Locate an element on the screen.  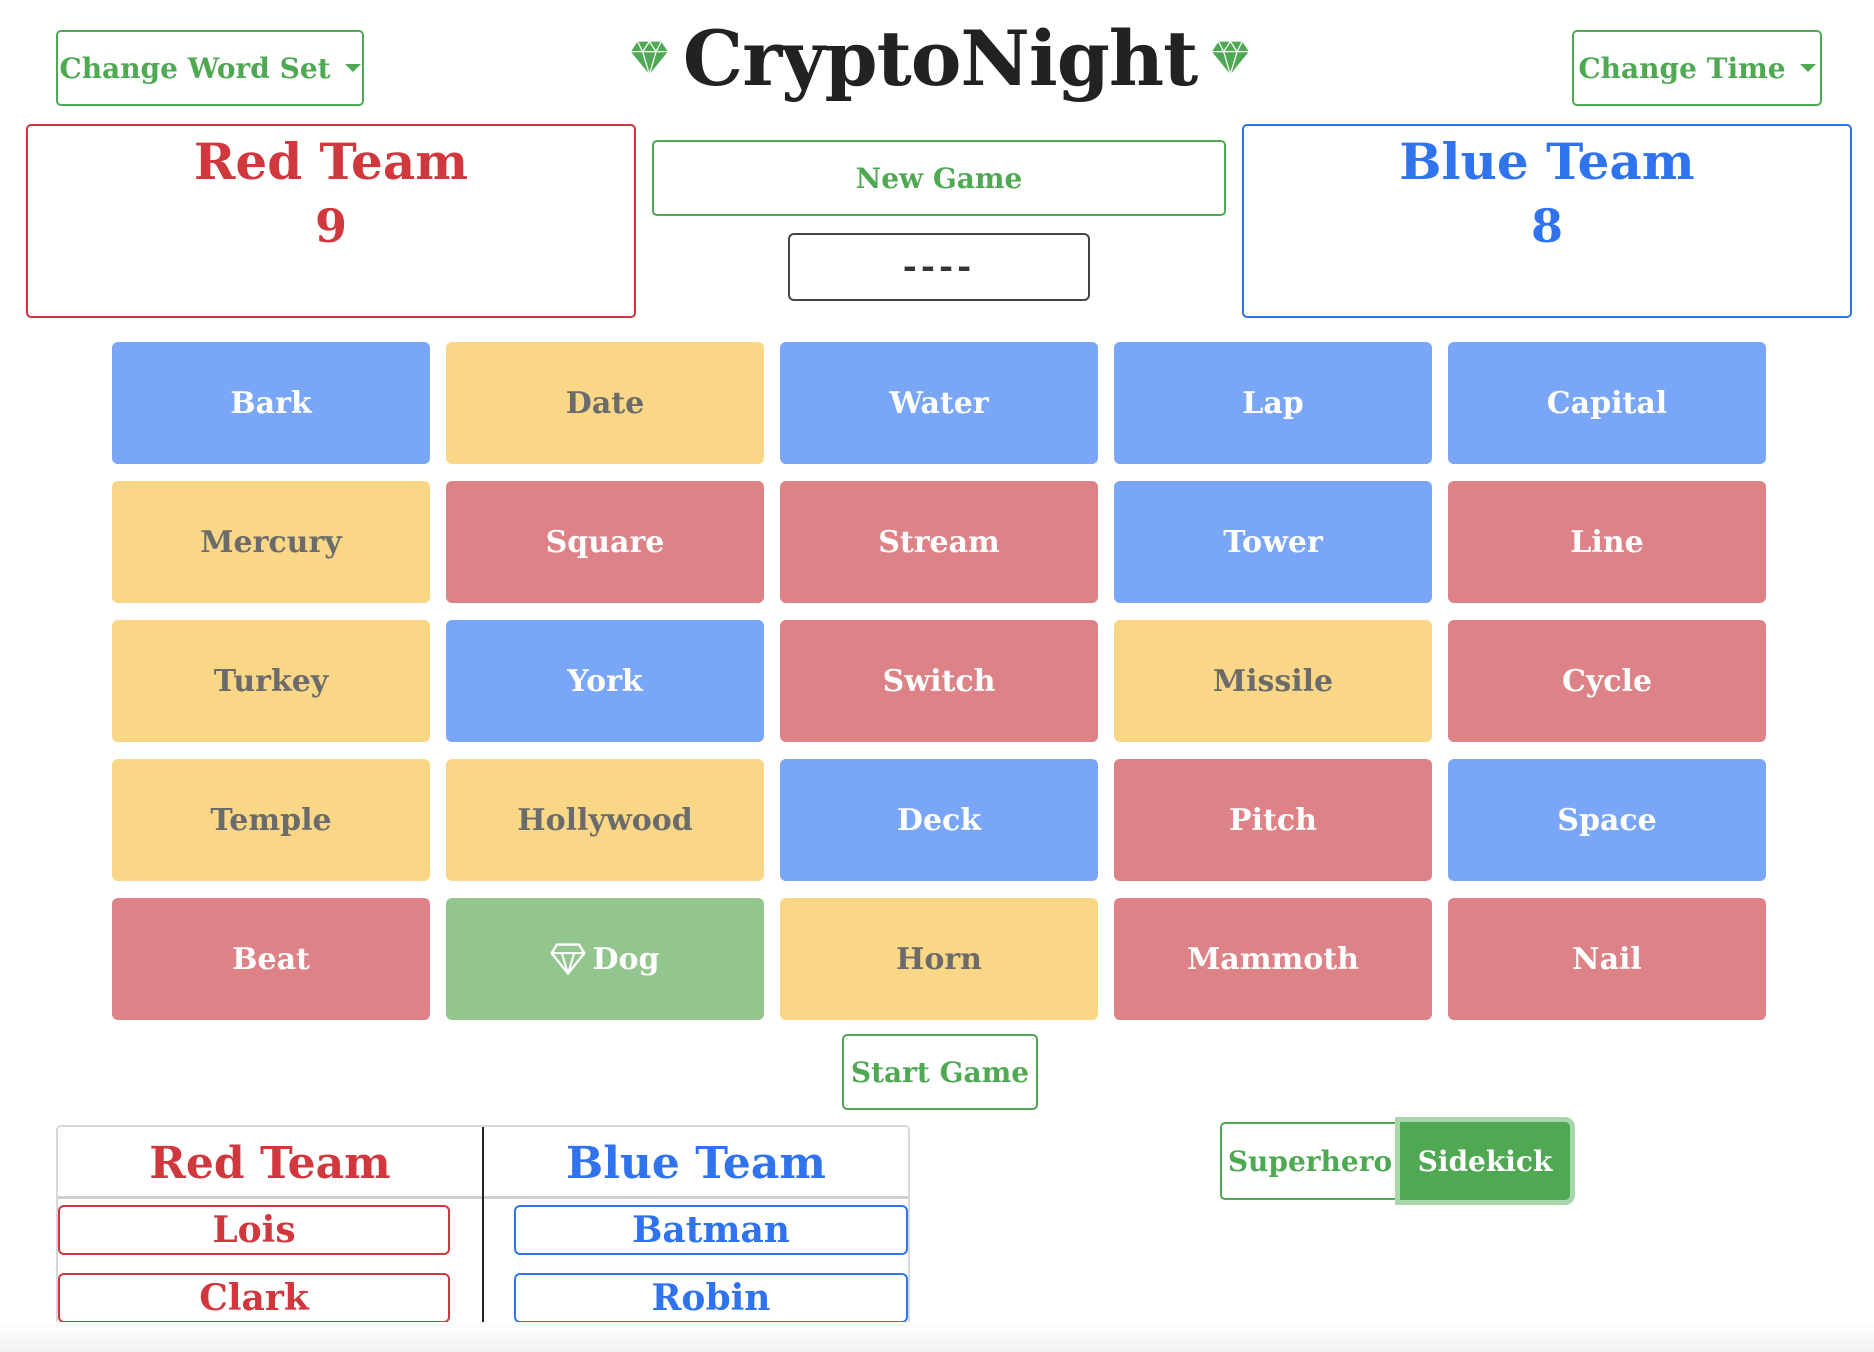
red-player-item: Clark is located at coordinates (254, 1298).